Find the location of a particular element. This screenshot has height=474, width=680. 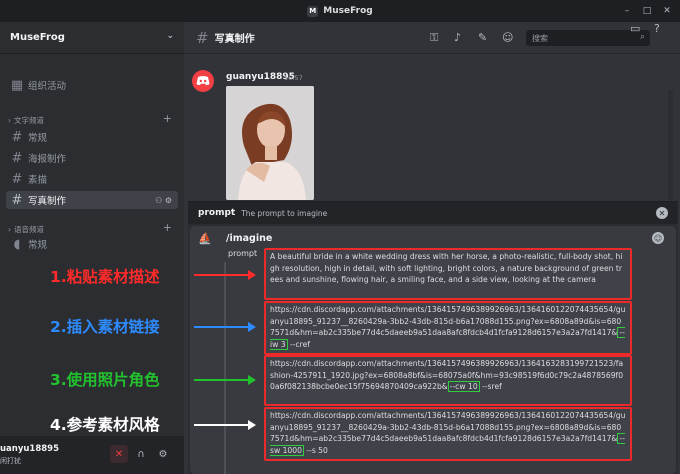

chevron-down-icon: ⌄ is located at coordinates (170, 36).